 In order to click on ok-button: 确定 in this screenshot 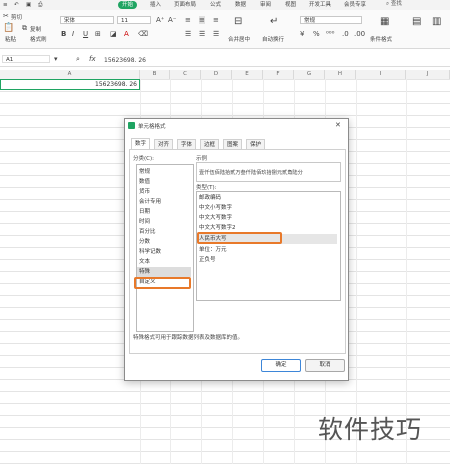, I will do `click(281, 365)`.